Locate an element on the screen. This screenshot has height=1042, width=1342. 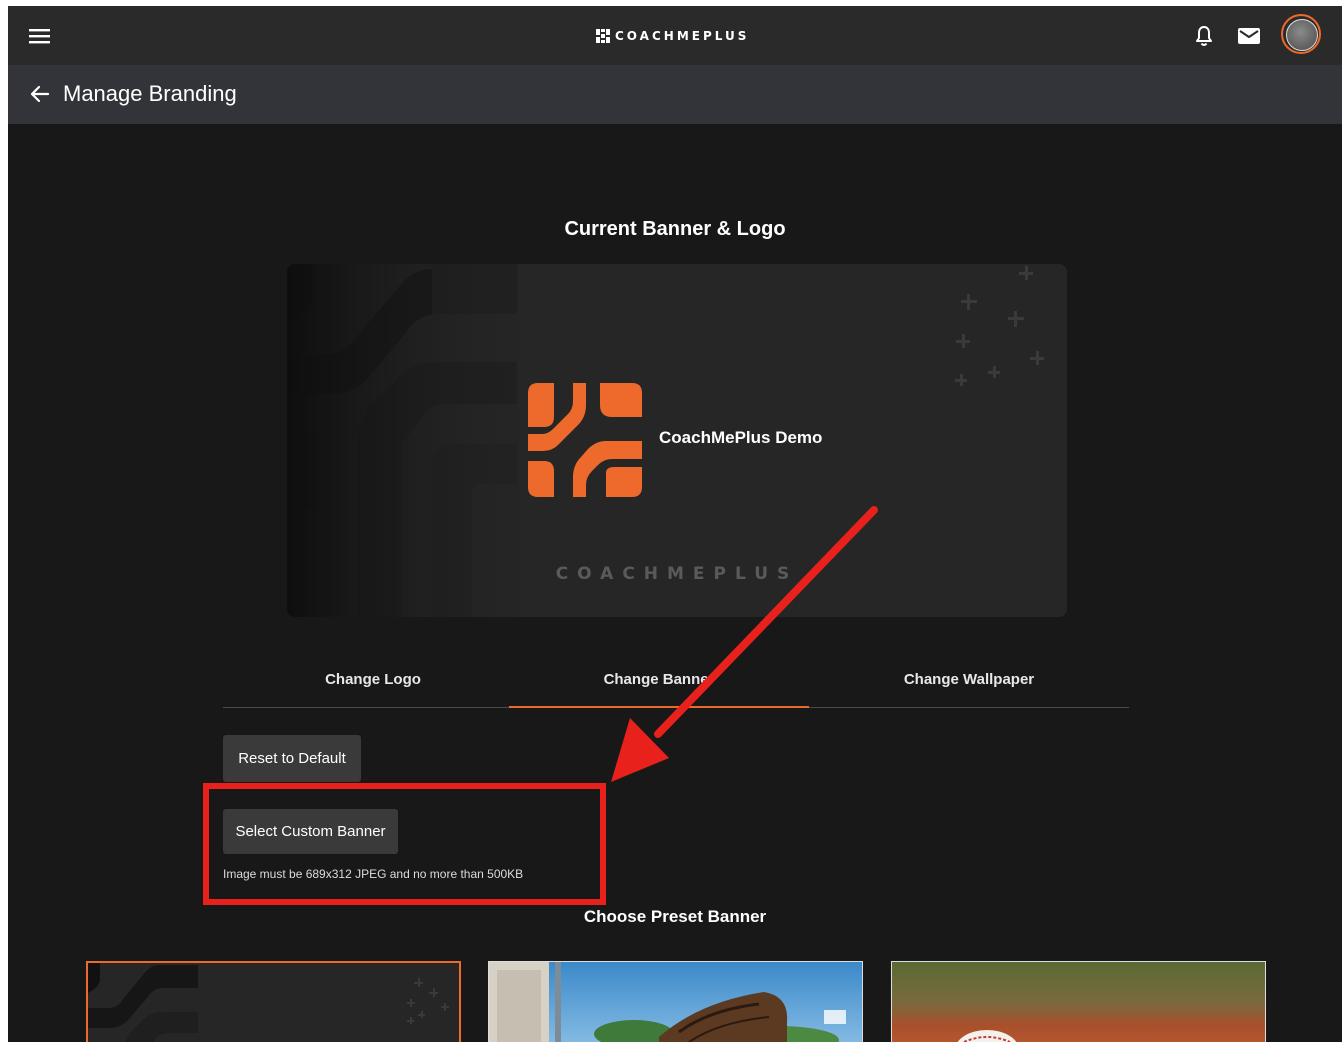
avatar-image is located at coordinates (1302, 35).